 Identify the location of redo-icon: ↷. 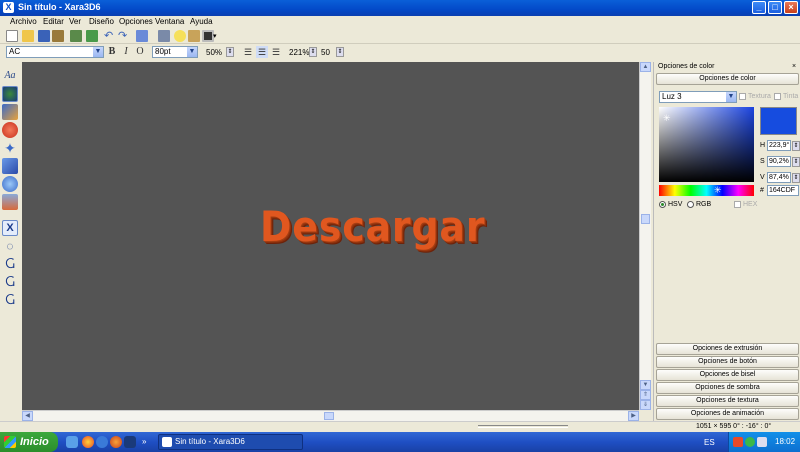
(124, 36).